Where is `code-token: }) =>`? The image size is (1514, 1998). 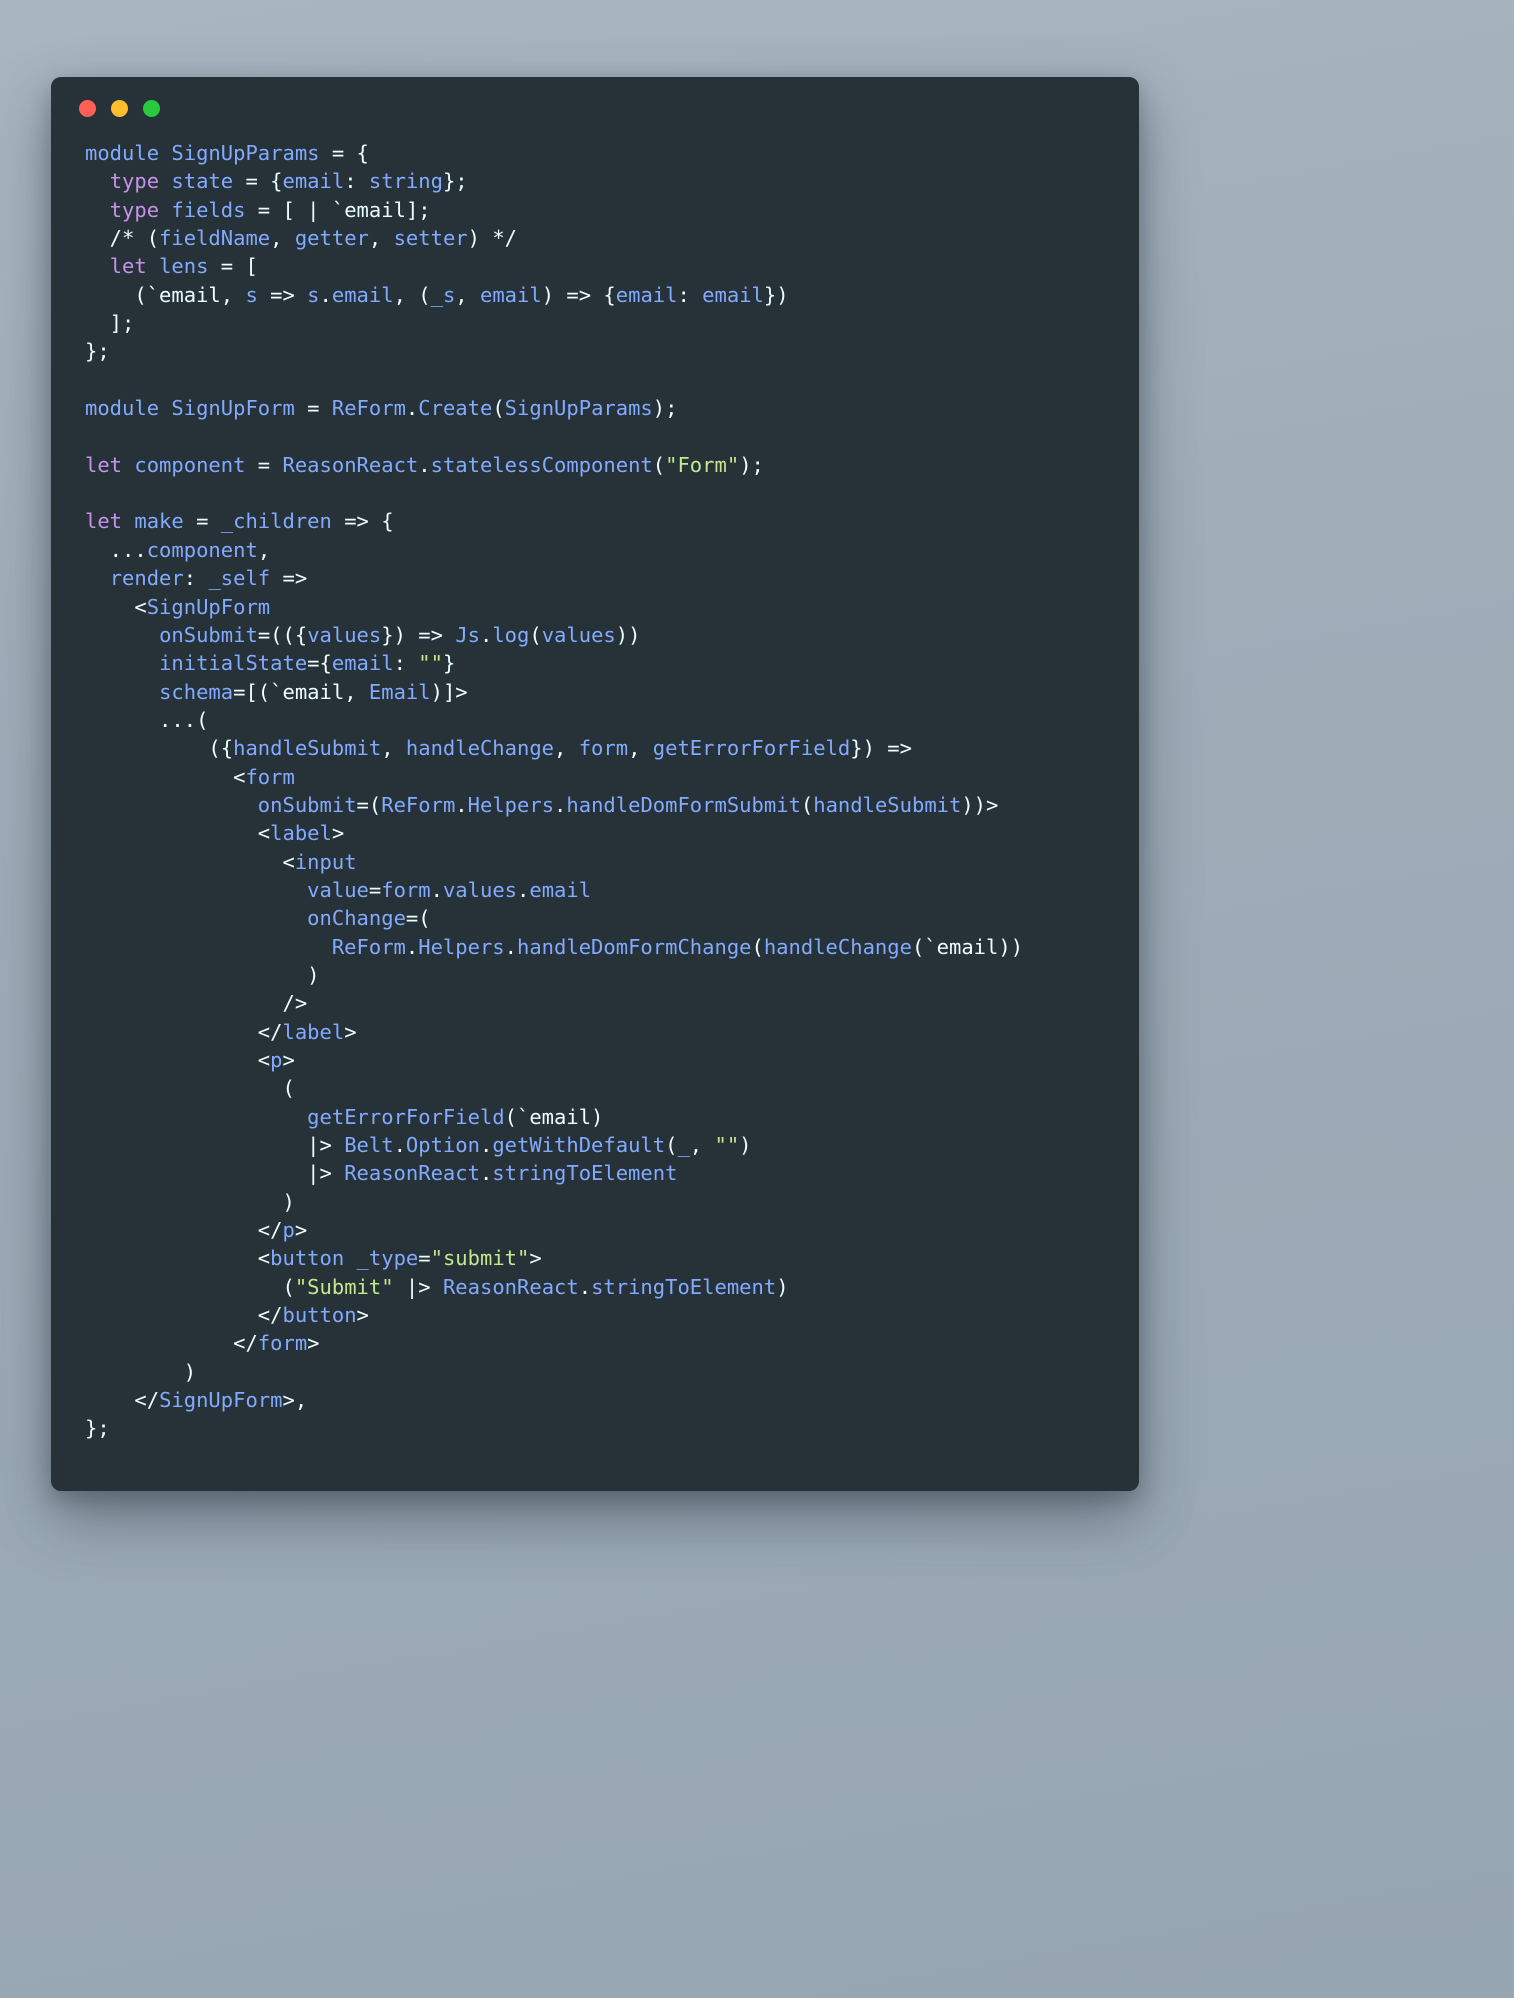 code-token: }) => is located at coordinates (418, 634).